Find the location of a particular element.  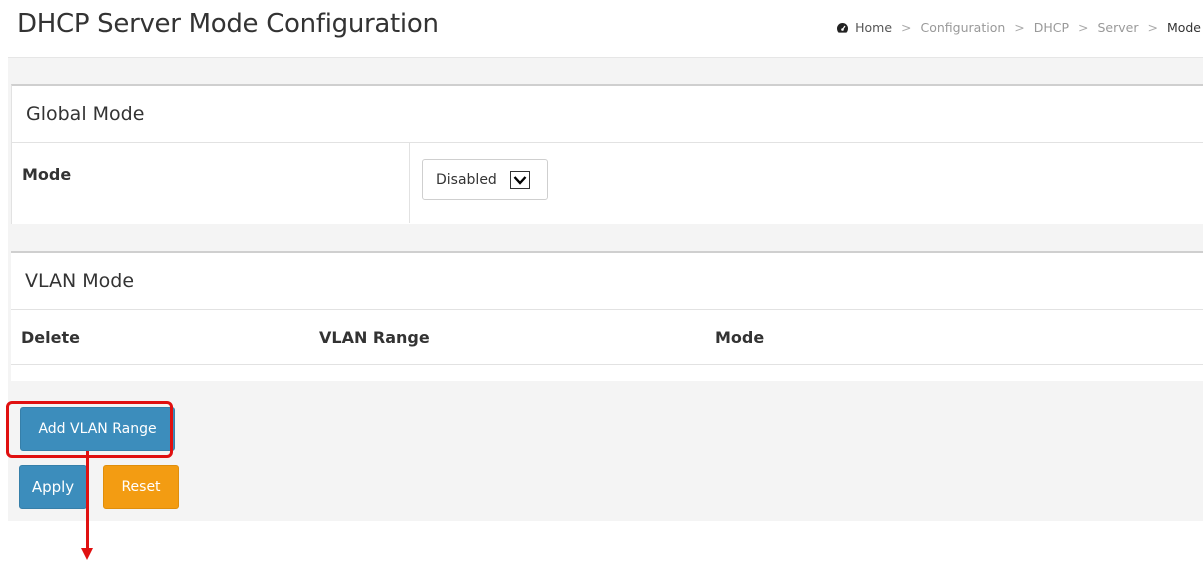

breadcrumb-configuration-link: Configuration is located at coordinates (963, 27).